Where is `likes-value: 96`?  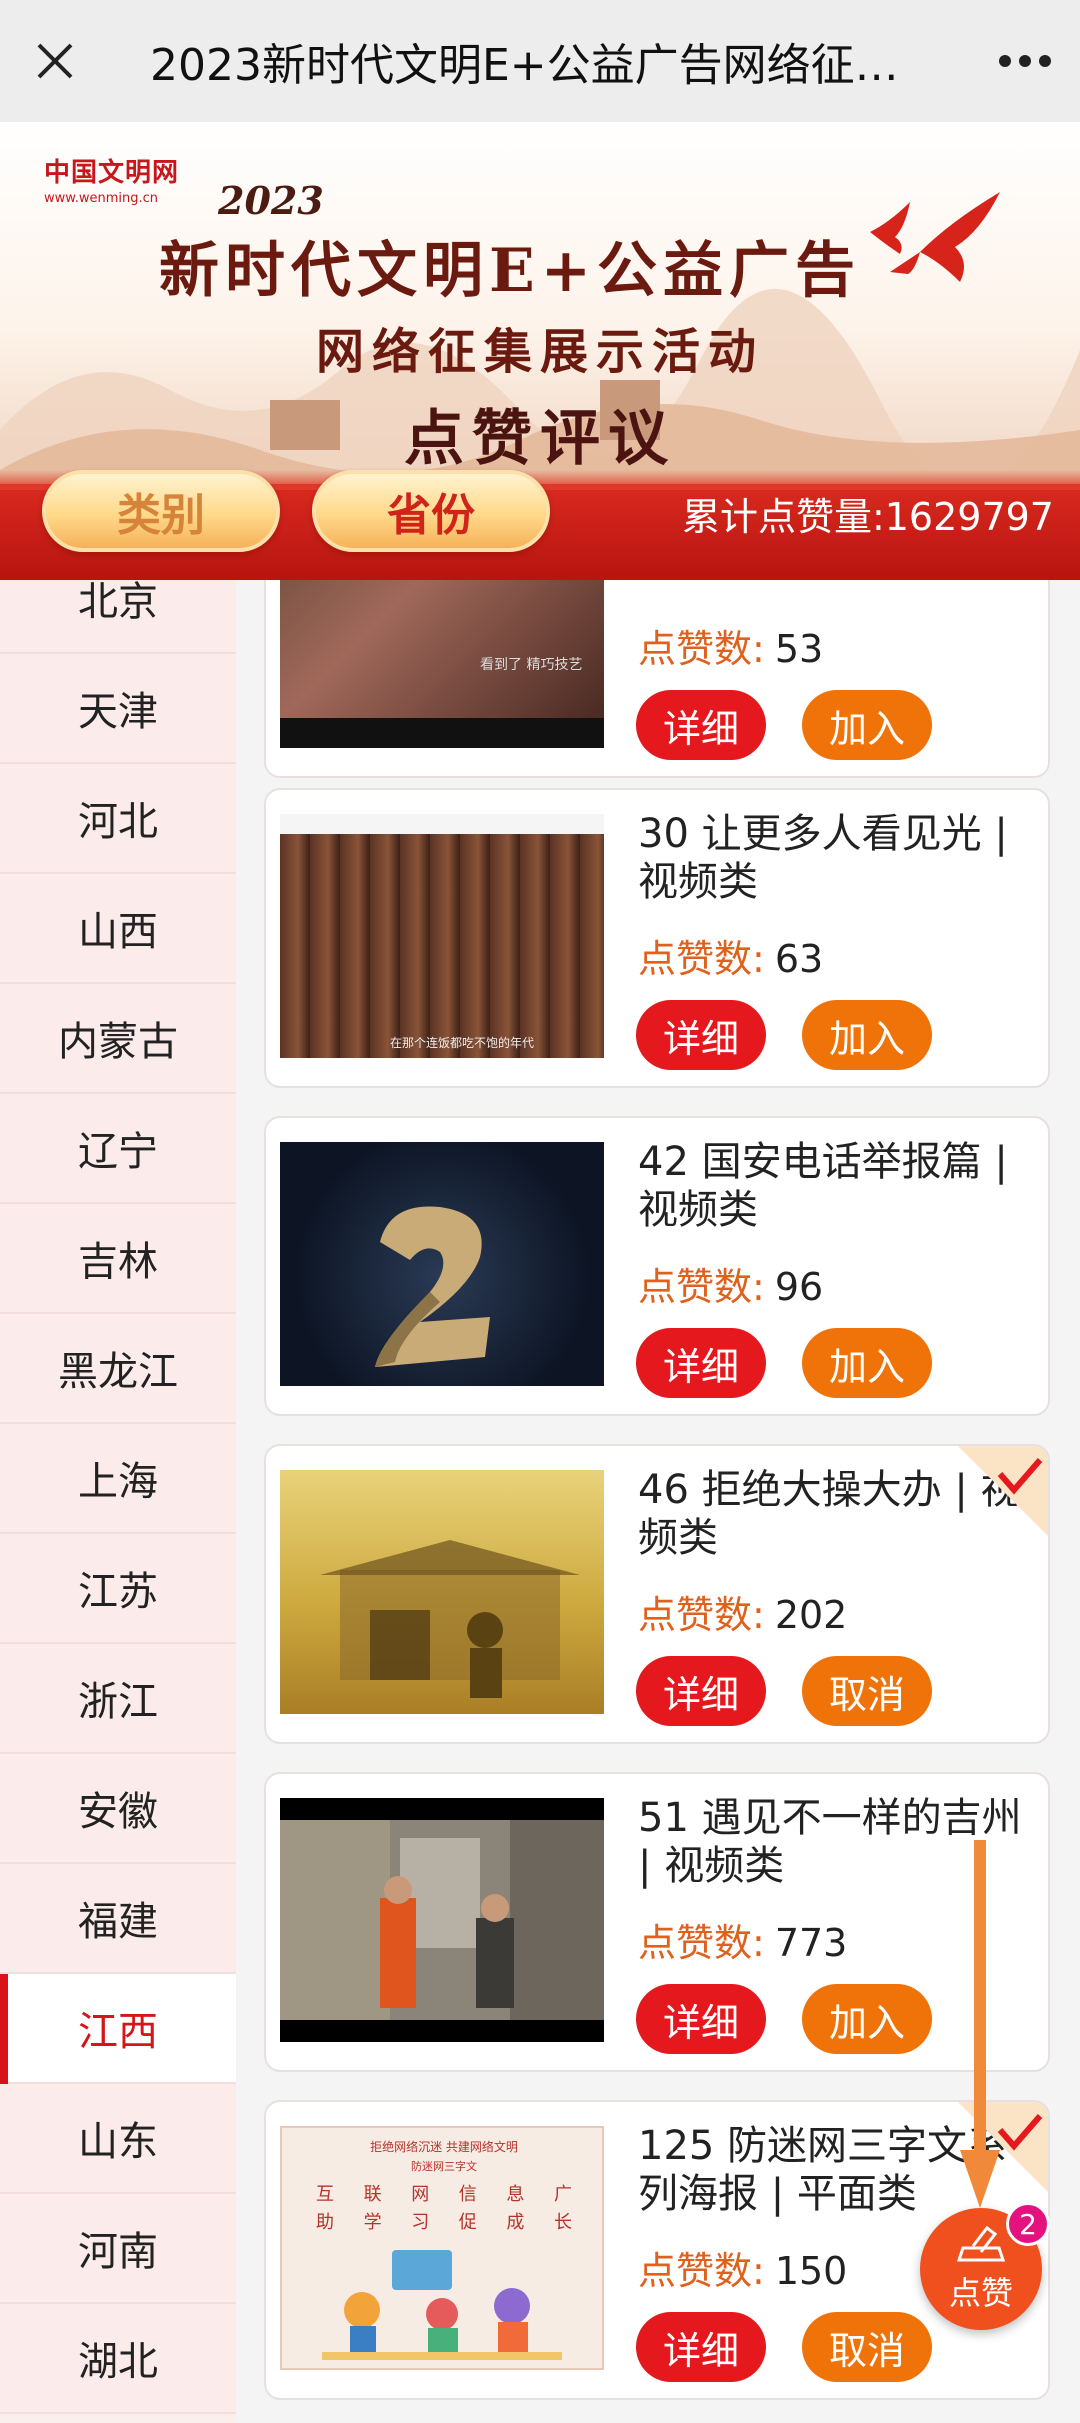
likes-value: 96 is located at coordinates (799, 1287).